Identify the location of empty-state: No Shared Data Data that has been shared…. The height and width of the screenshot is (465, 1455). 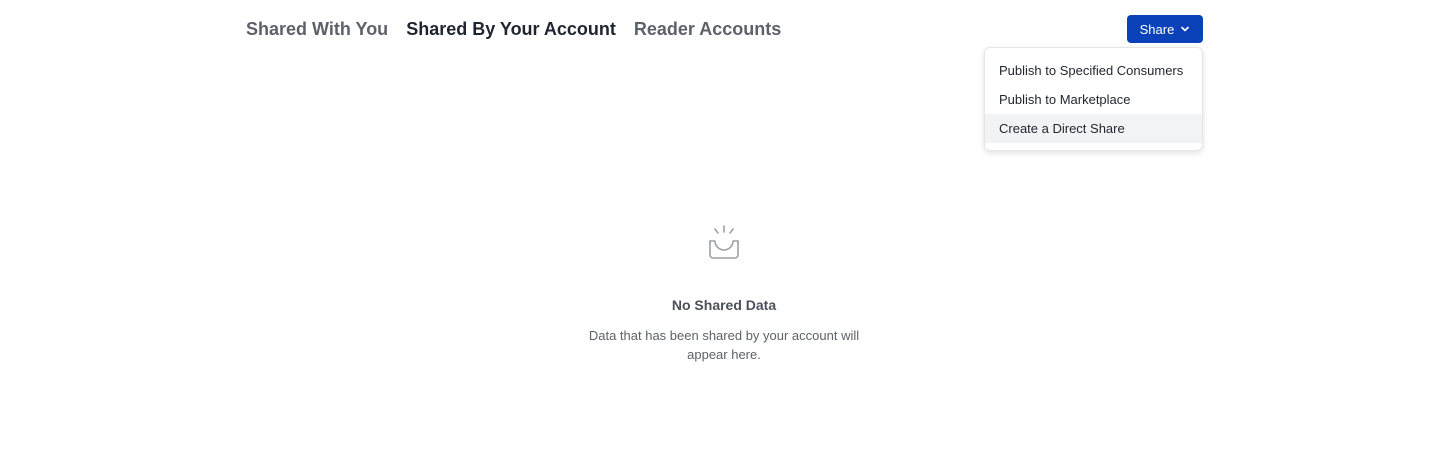
(724, 293).